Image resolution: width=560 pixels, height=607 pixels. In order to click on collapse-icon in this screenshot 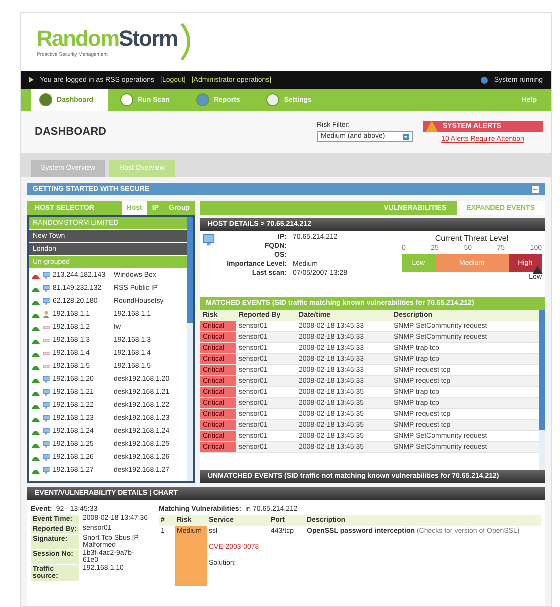, I will do `click(535, 189)`.